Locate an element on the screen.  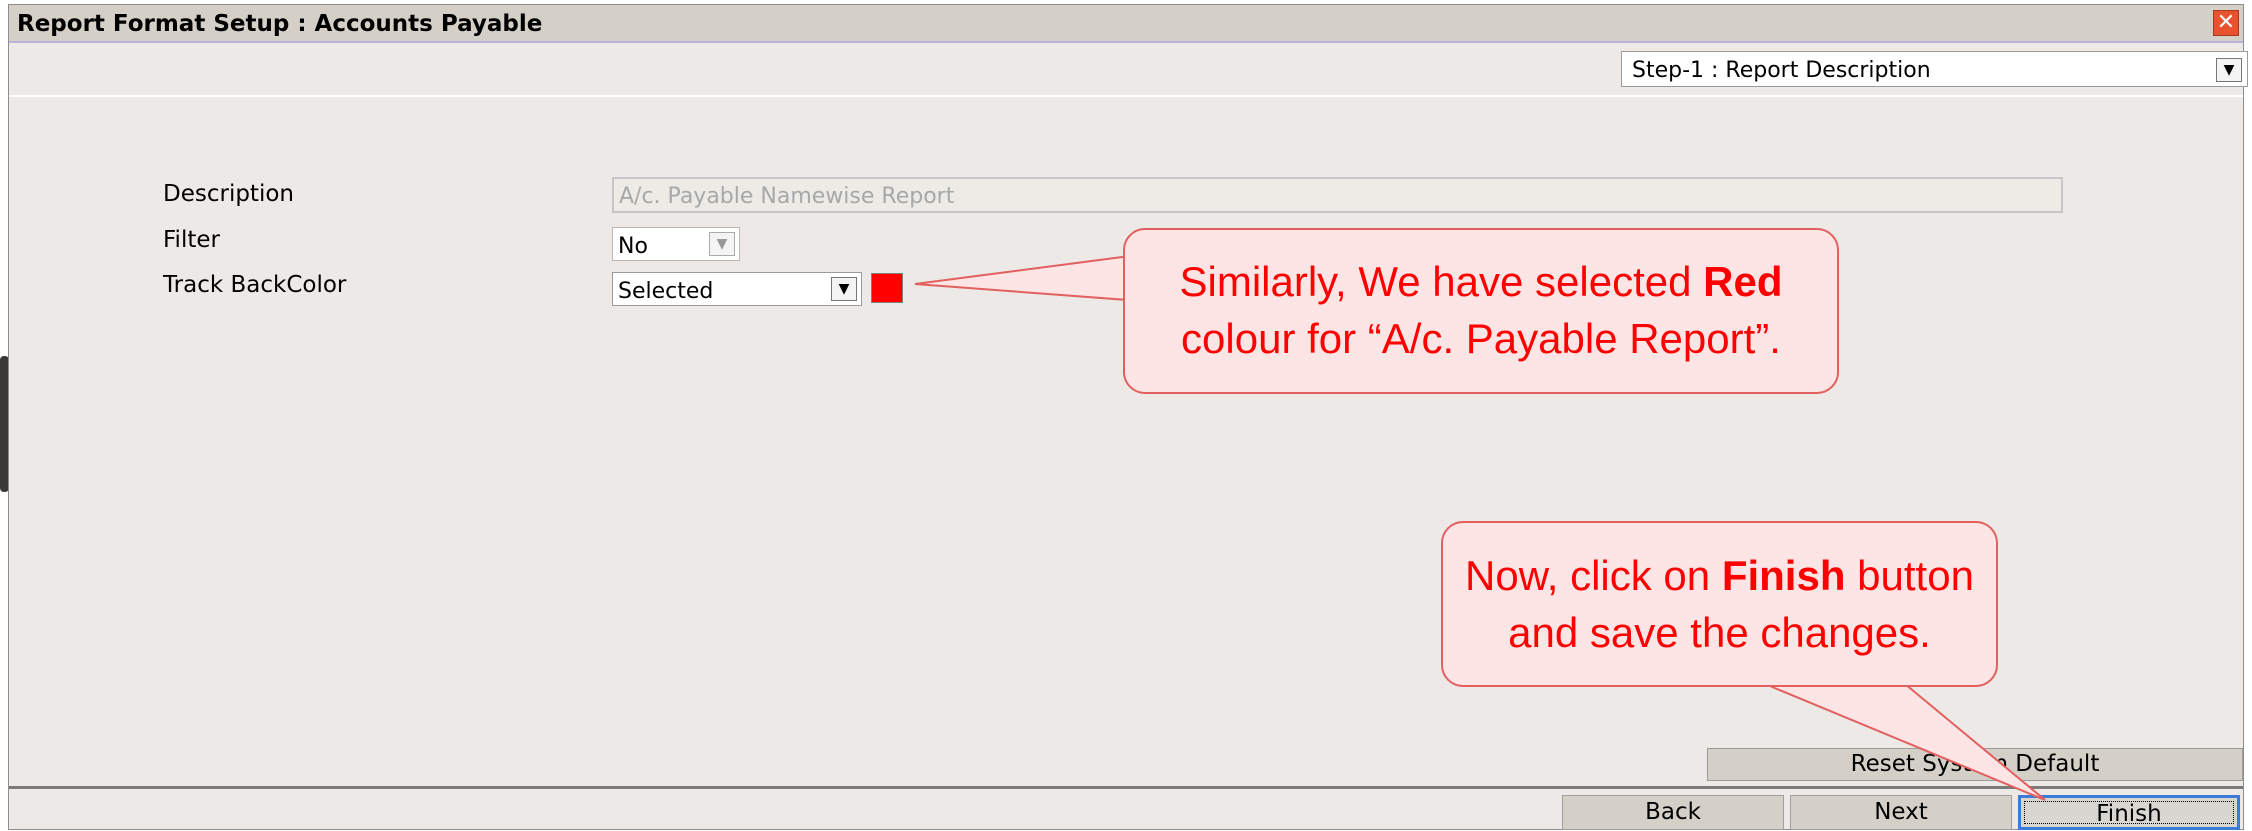
back-button: Back is located at coordinates (1673, 812).